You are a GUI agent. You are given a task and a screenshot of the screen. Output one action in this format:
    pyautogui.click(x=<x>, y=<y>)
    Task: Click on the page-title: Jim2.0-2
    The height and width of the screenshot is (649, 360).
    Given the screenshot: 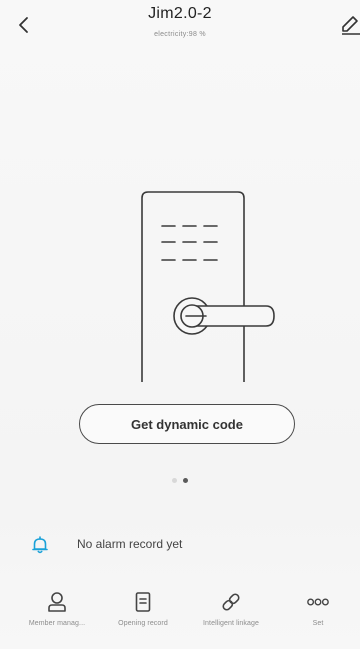 What is the action you would take?
    pyautogui.click(x=180, y=13)
    